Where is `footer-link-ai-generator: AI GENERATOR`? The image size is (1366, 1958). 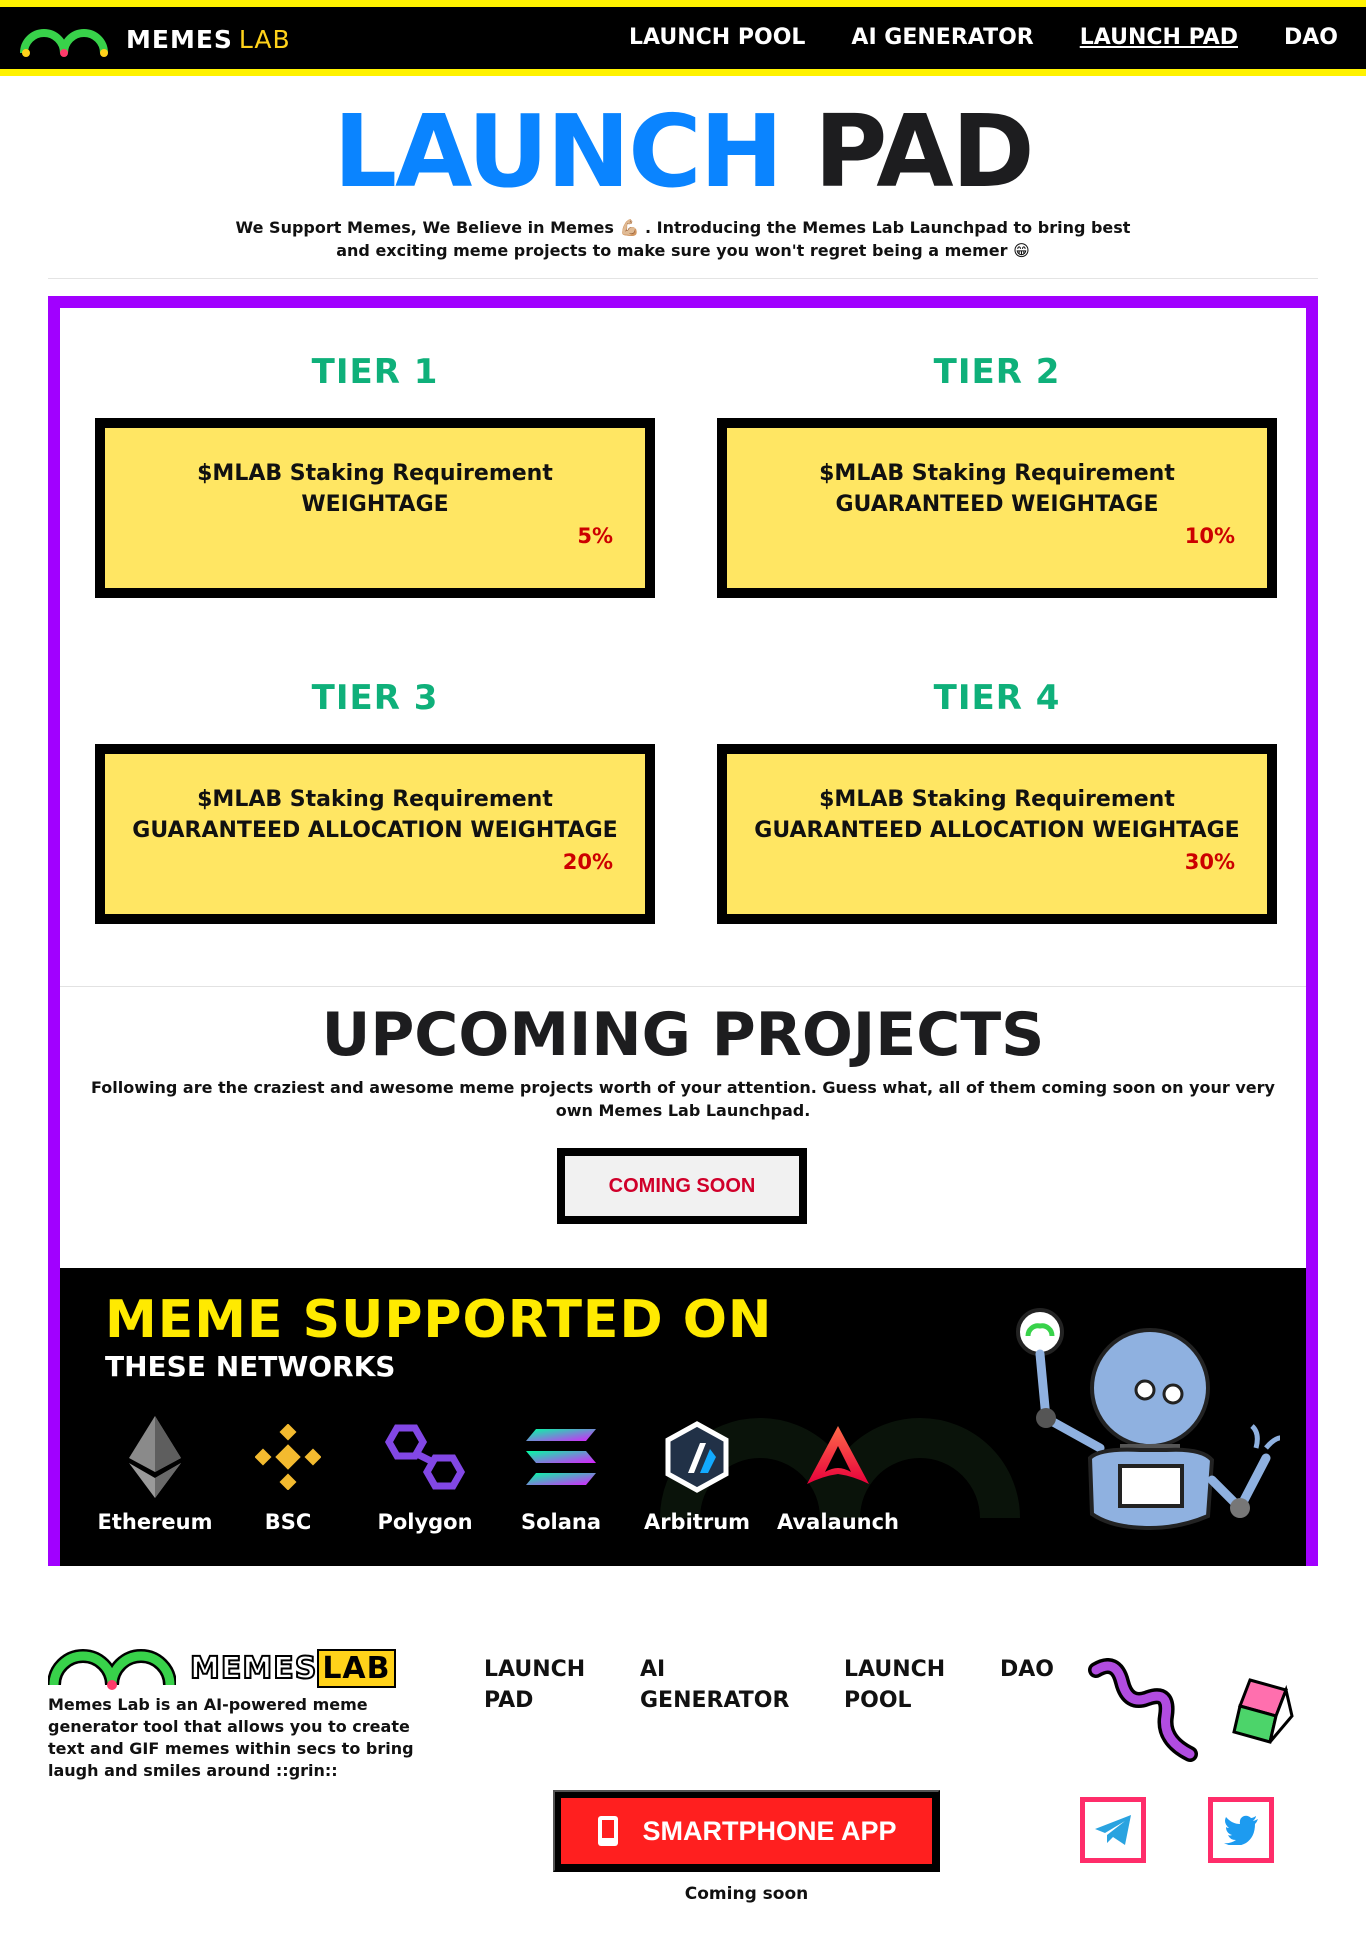
footer-link-ai-generator: AI GENERATOR is located at coordinates (715, 1685).